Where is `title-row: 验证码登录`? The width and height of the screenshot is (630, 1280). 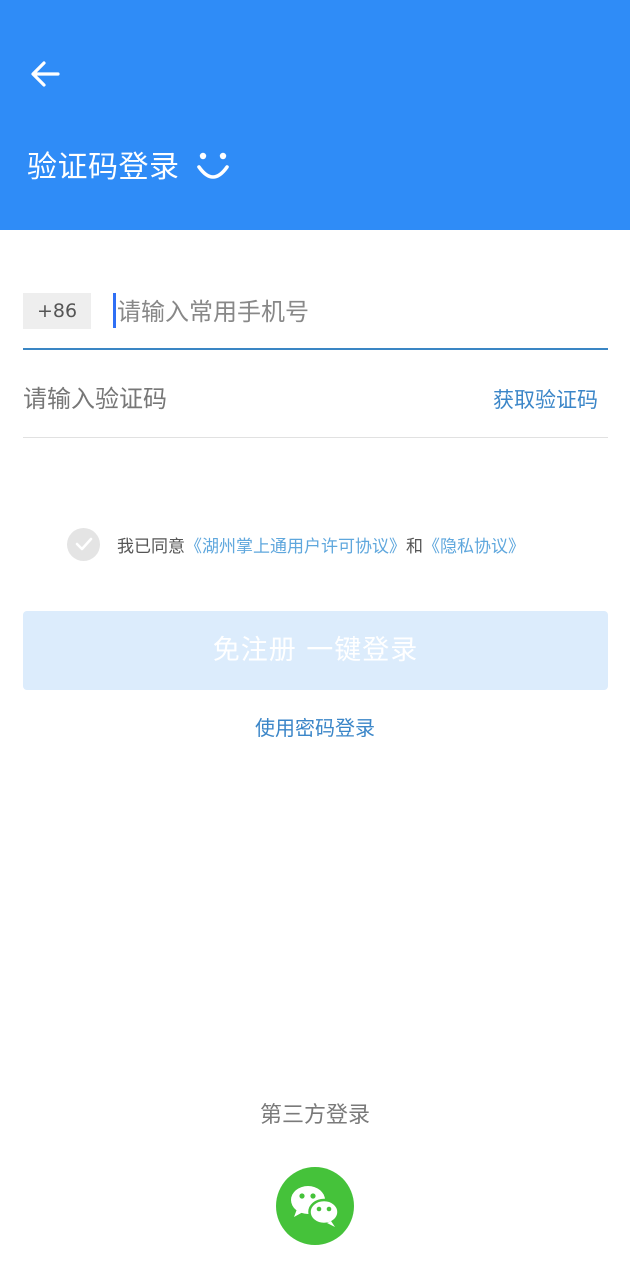 title-row: 验证码登录 is located at coordinates (128, 168).